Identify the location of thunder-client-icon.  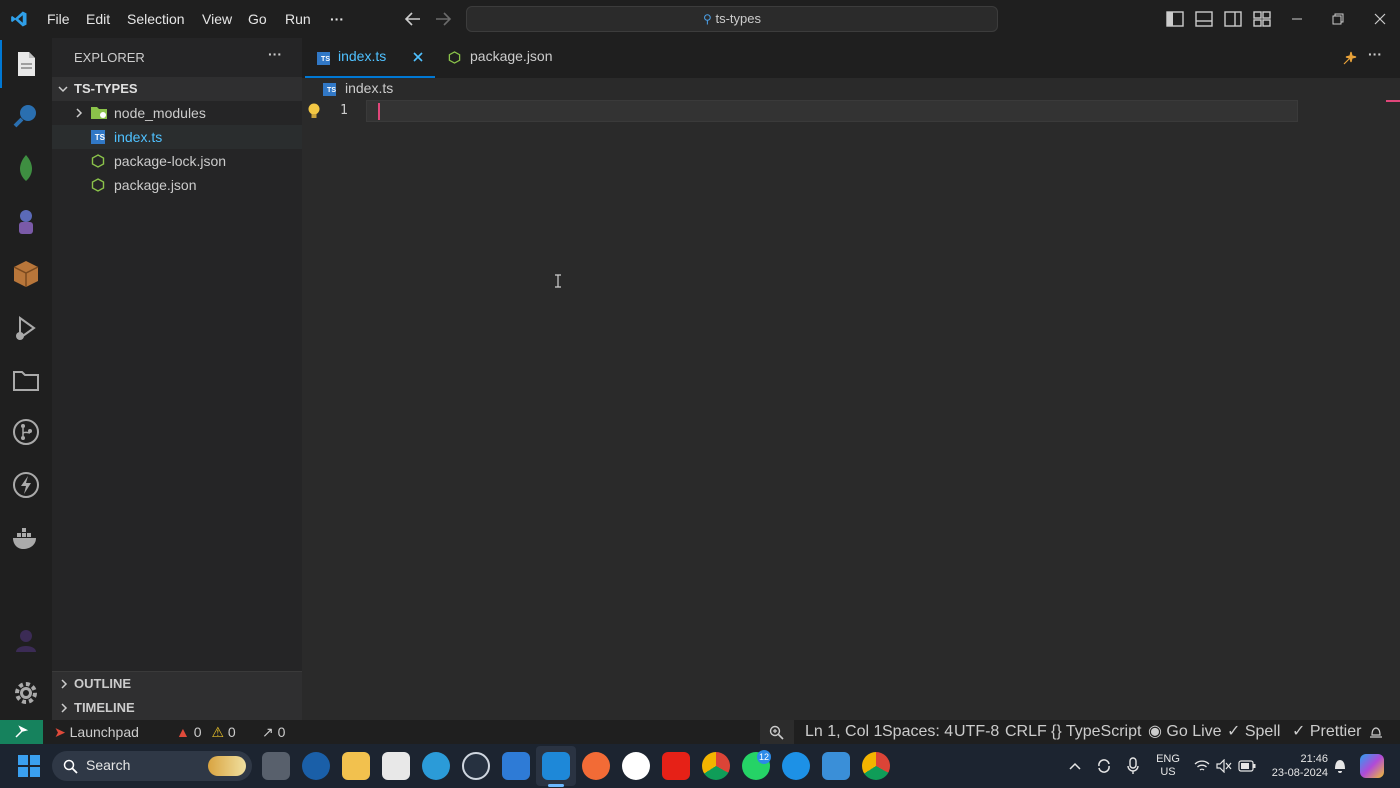
(26, 485).